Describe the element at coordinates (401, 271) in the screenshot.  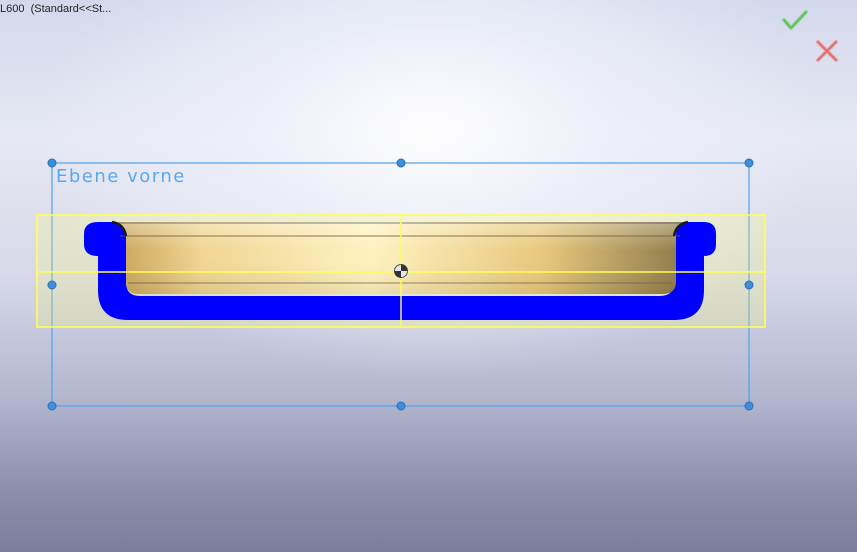
I see `origin-marker` at that location.